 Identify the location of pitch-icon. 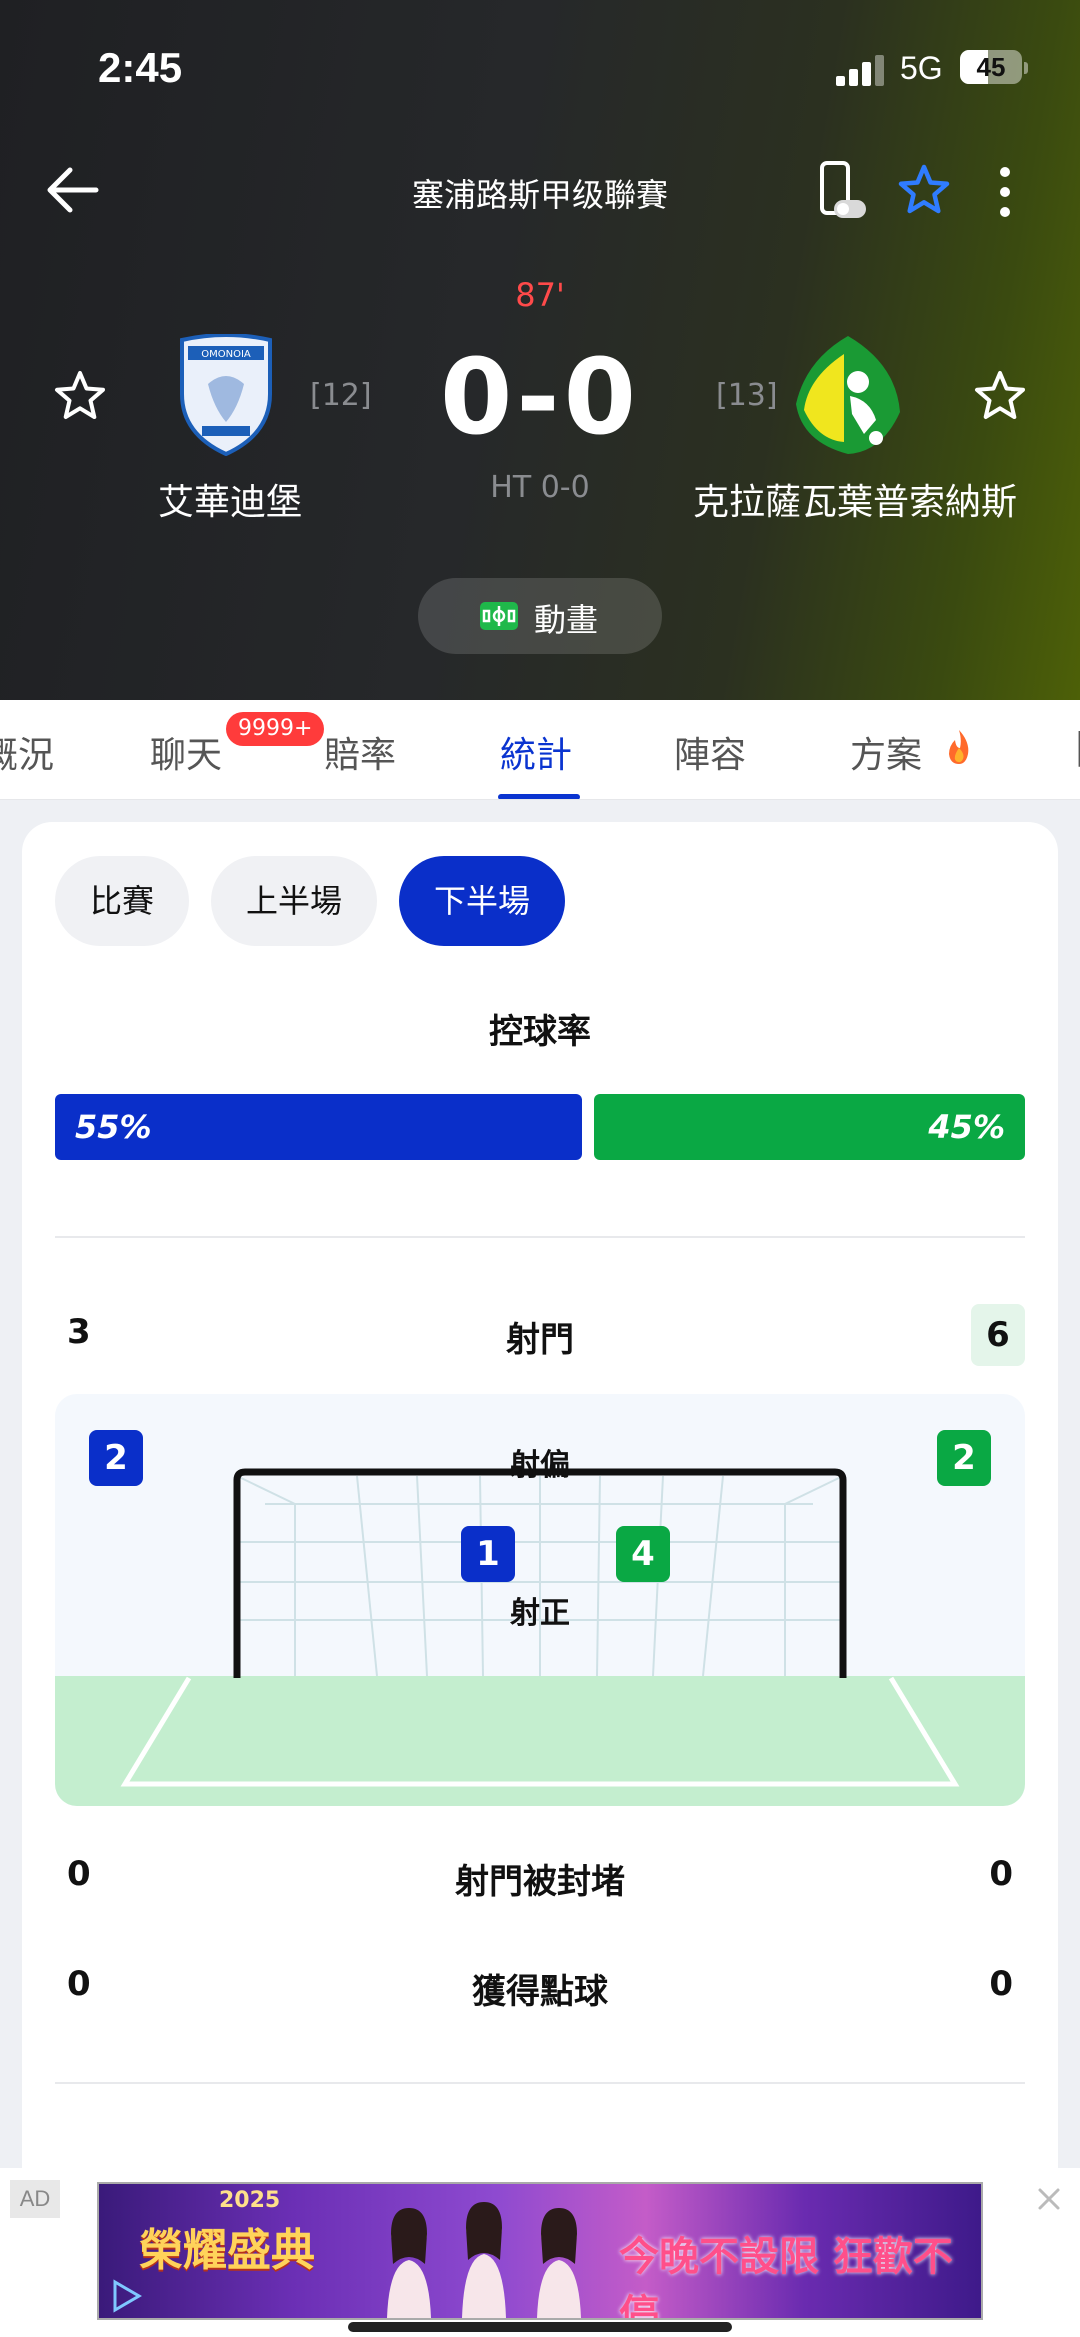
(499, 616).